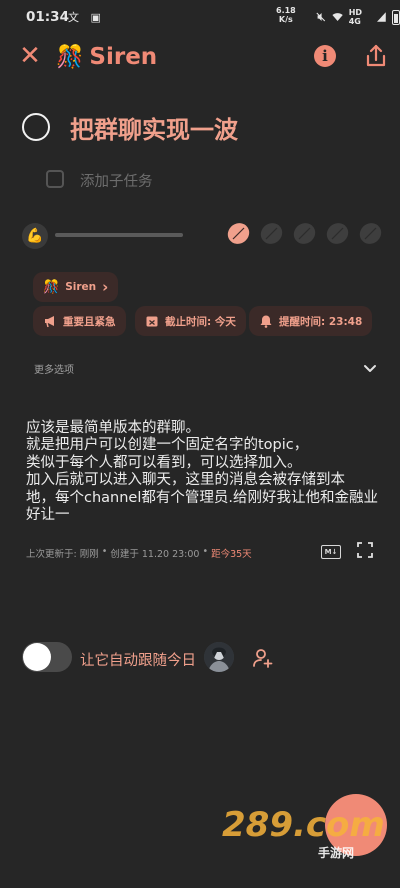 This screenshot has width=400, height=888. Describe the element at coordinates (321, 321) in the screenshot. I see `reminder-label: 提醒时间: 23:48` at that location.